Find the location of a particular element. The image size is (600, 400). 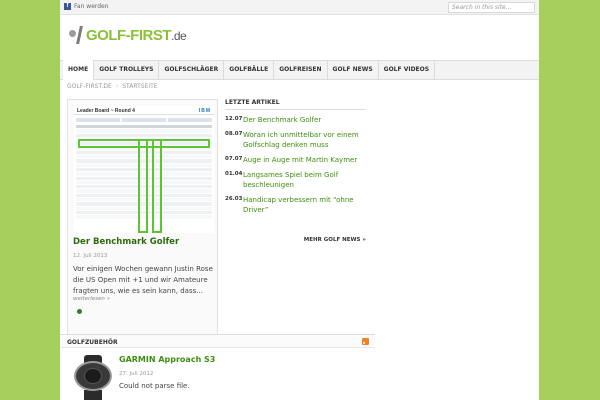

leaderboard-header: Leader Board ~ Round 4 IBM is located at coordinates (144, 110).